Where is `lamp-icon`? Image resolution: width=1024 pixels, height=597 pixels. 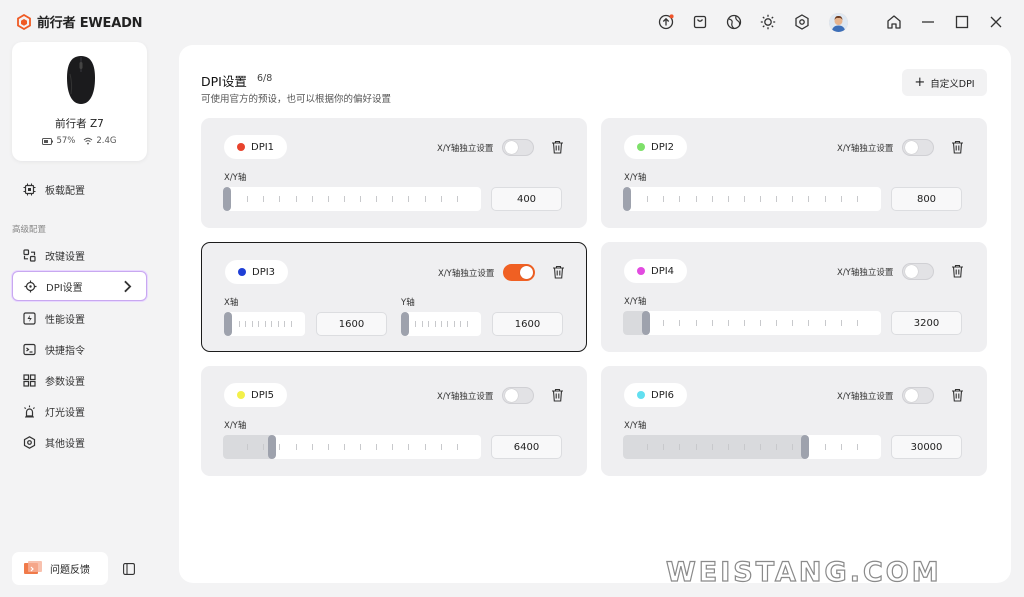 lamp-icon is located at coordinates (29, 411).